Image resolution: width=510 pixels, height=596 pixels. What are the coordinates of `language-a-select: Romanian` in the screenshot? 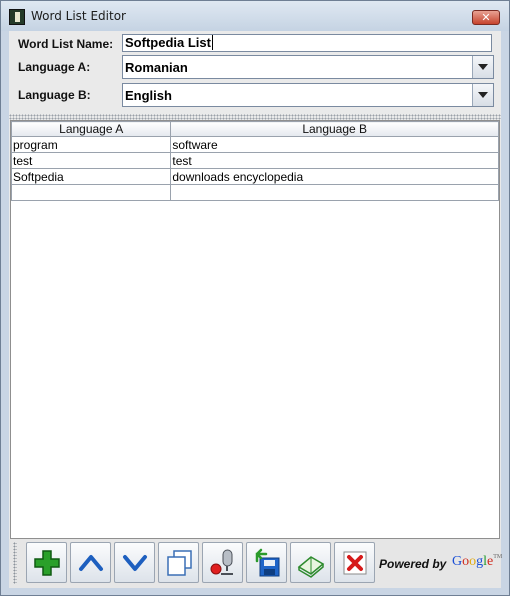 It's located at (308, 67).